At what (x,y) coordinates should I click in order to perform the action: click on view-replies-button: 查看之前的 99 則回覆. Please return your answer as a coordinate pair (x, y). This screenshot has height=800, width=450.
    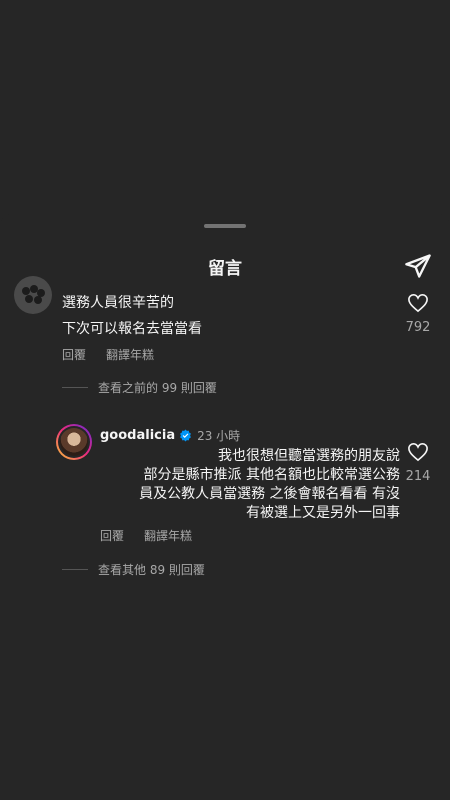
    Looking at the image, I should click on (139, 387).